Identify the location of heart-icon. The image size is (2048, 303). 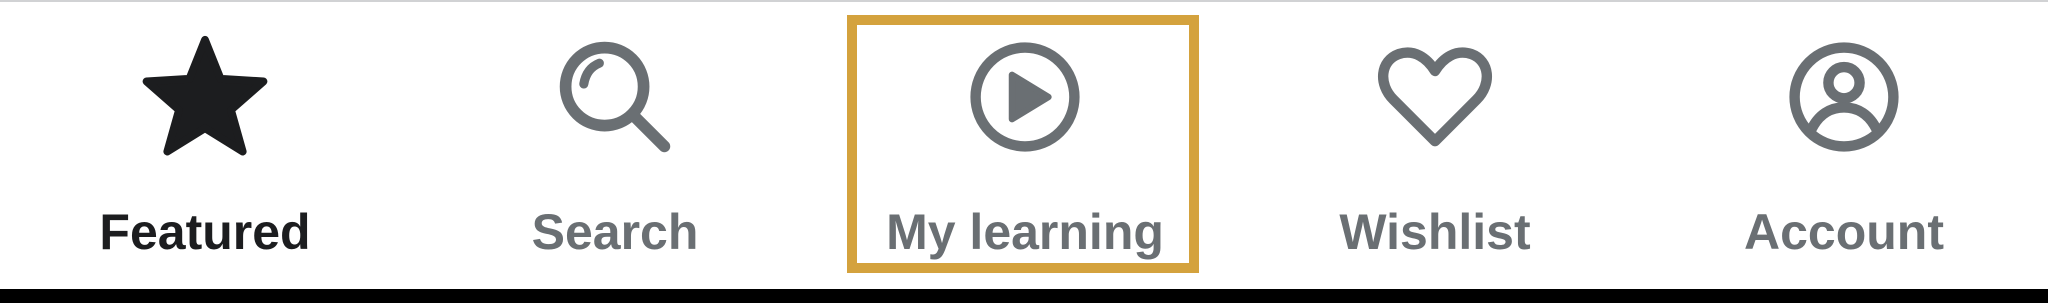
(1435, 97).